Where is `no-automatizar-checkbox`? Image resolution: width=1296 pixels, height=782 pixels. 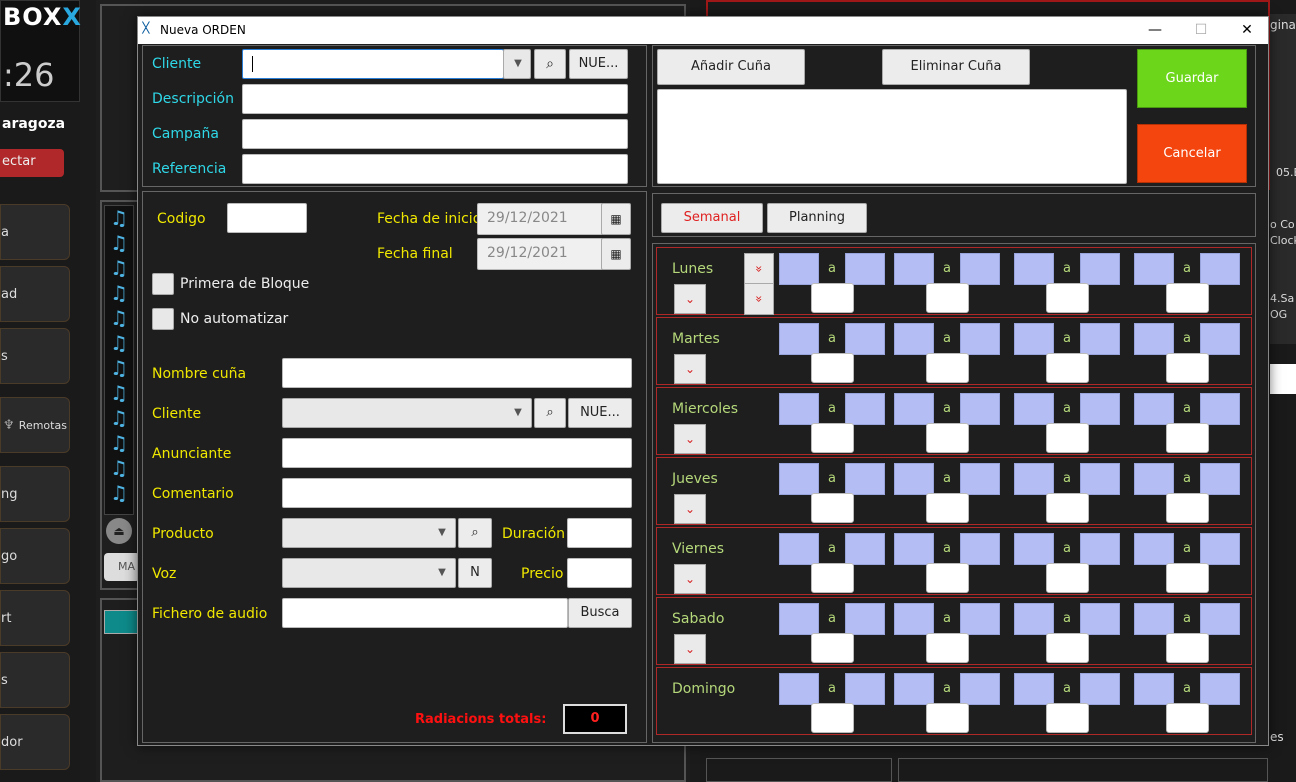 no-automatizar-checkbox is located at coordinates (163, 319).